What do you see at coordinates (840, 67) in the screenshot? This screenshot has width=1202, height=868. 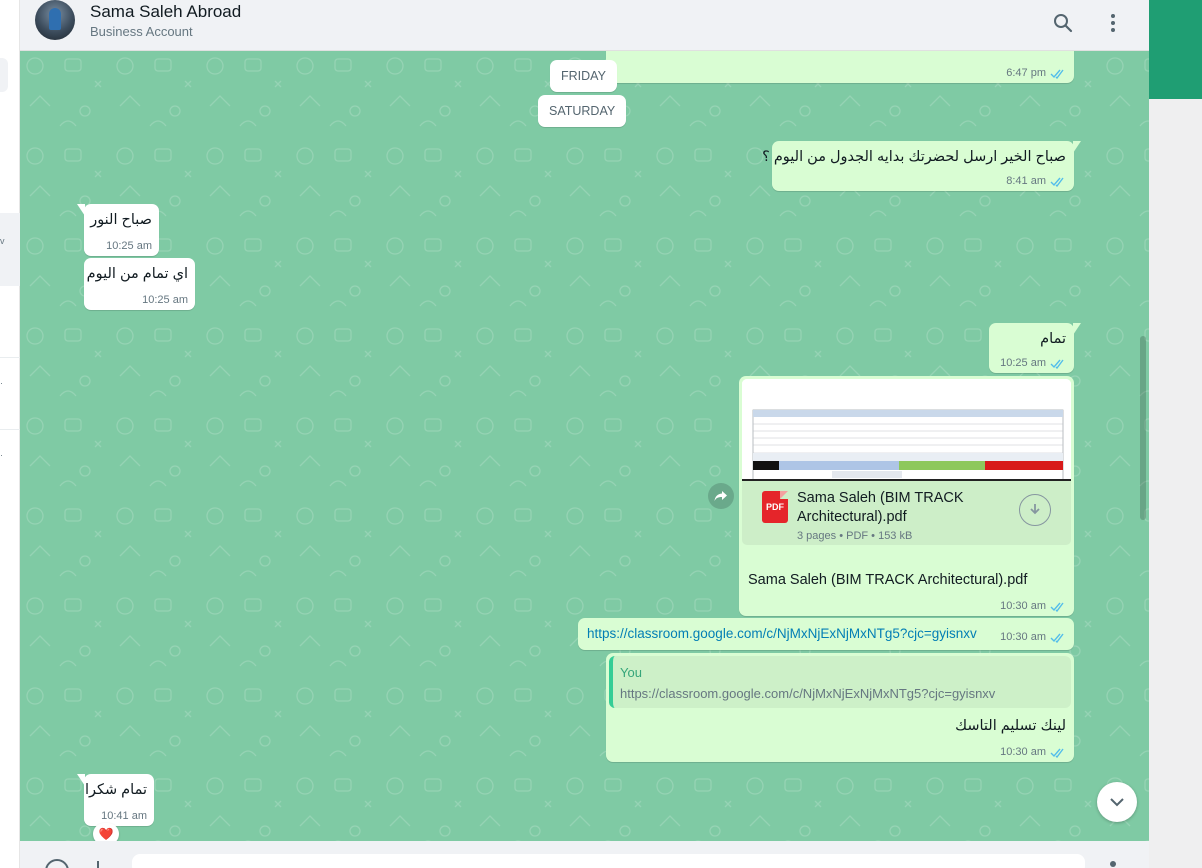 I see `message-outgoing-partial: 6:47 pm` at bounding box center [840, 67].